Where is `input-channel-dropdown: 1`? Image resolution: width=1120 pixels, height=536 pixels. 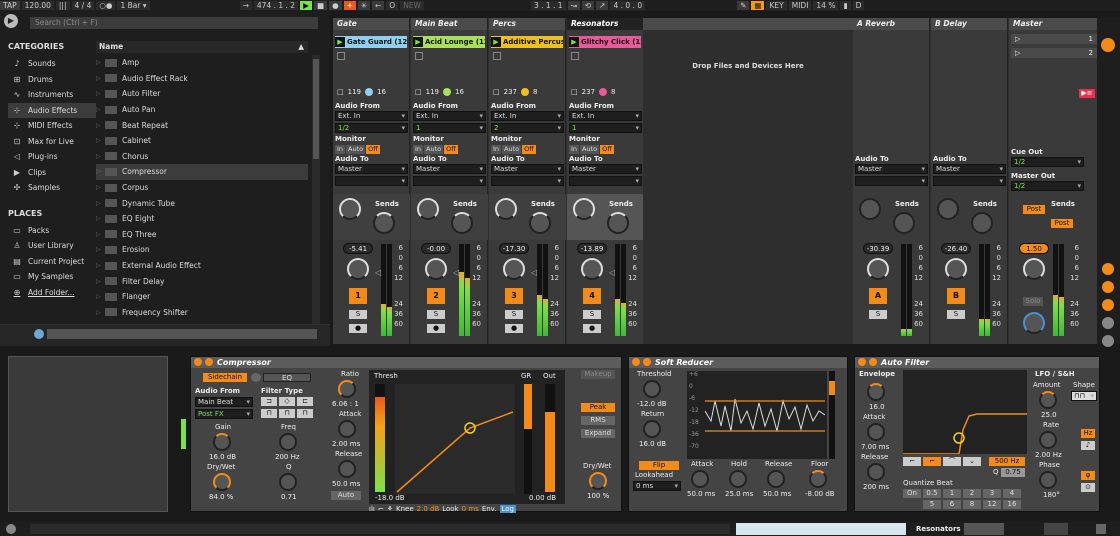
input-channel-dropdown: 1 is located at coordinates (605, 128).